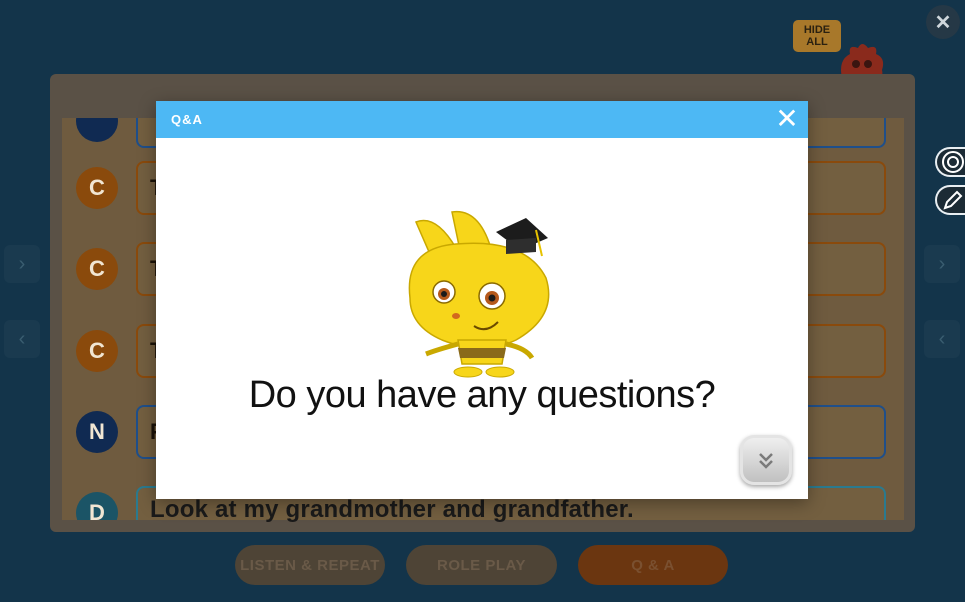 The width and height of the screenshot is (965, 602). I want to click on speaker-badge: D, so click(97, 506).